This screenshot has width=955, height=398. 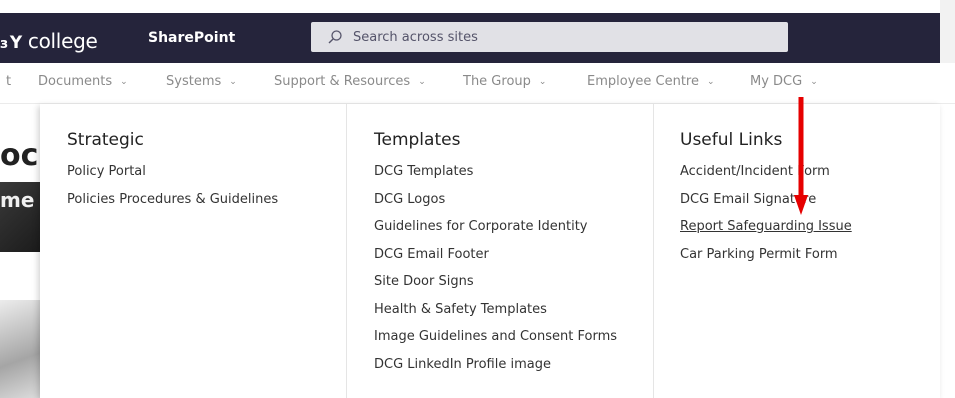 What do you see at coordinates (504, 81) in the screenshot?
I see `nav-item-the-group: The Group ⌄` at bounding box center [504, 81].